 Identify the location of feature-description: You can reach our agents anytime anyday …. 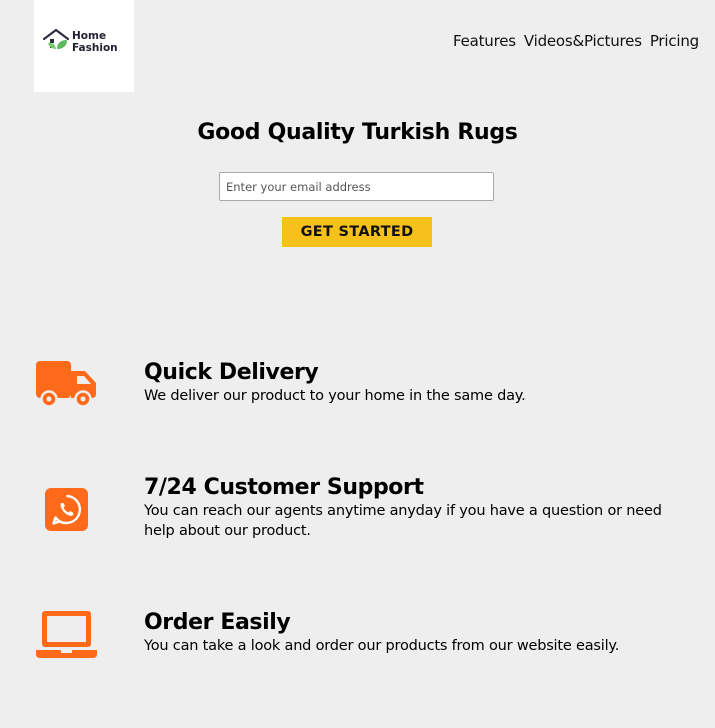
(403, 521).